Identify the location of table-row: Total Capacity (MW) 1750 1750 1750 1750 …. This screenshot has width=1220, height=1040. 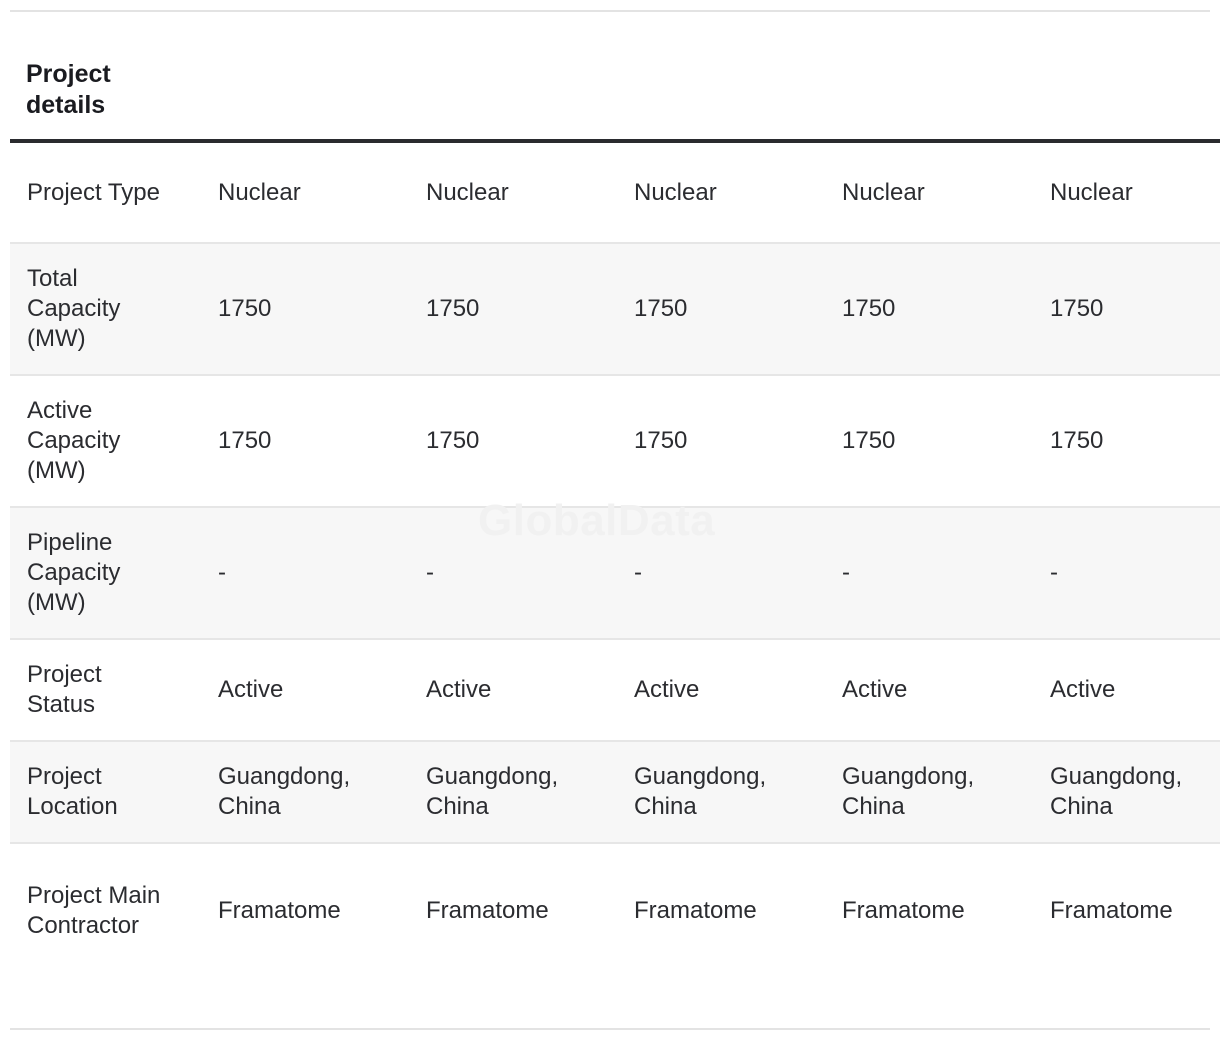
(615, 309).